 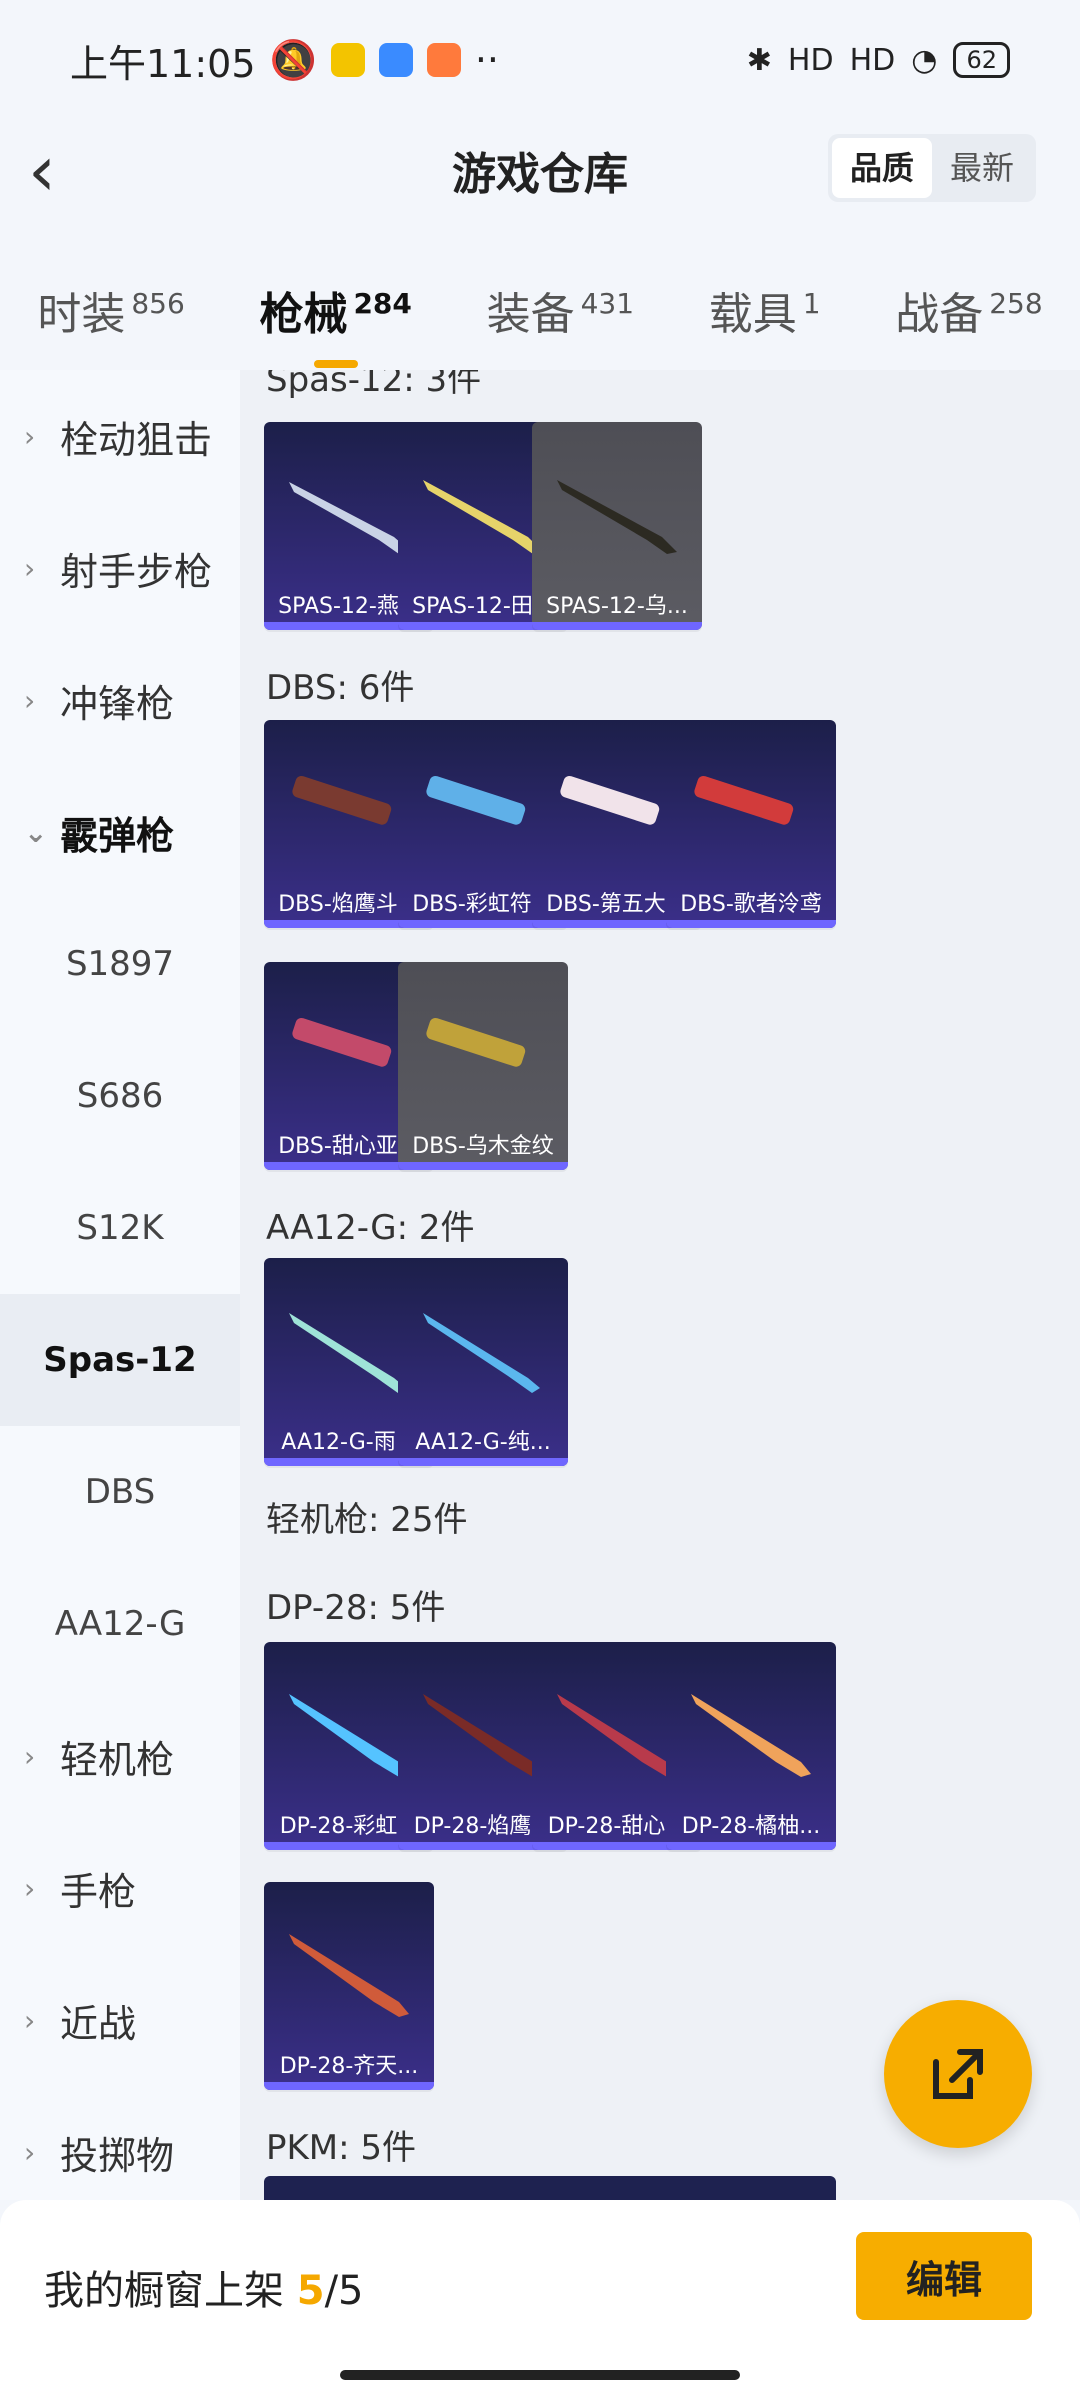 What do you see at coordinates (487, 60) in the screenshot?
I see `more-notifications-icon: ··` at bounding box center [487, 60].